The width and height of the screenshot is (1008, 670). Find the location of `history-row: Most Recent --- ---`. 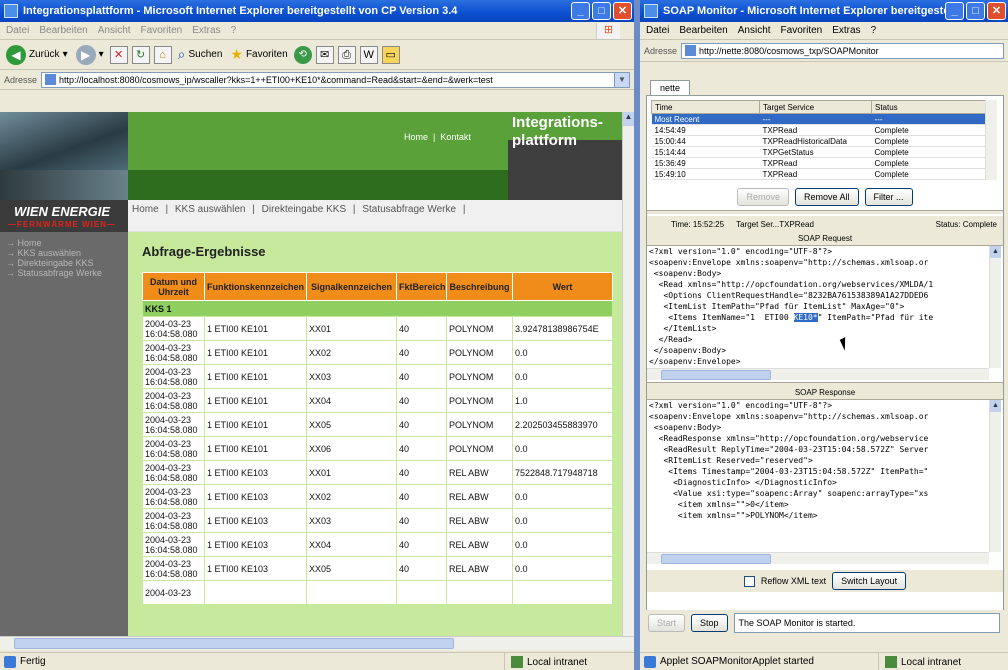

history-row: Most Recent --- --- is located at coordinates (818, 119).